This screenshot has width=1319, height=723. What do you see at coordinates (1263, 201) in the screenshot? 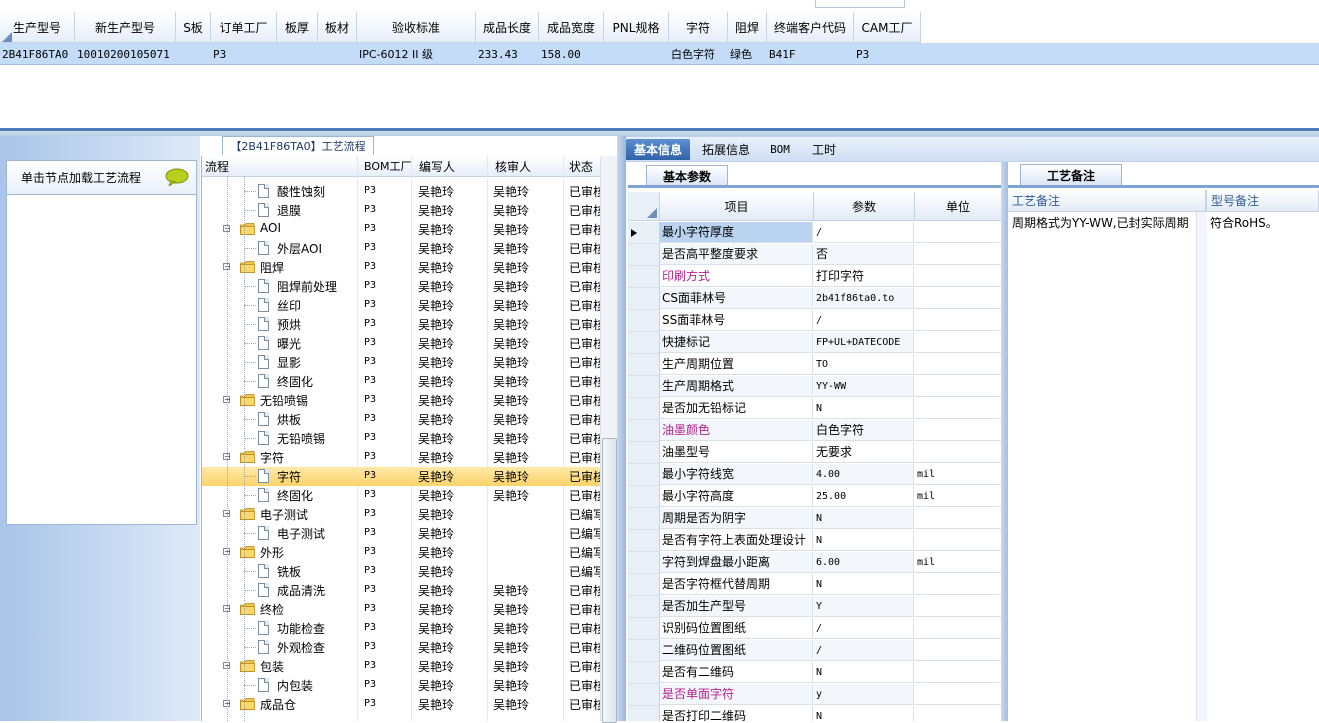
I see `notes-header-model: 型号备注` at bounding box center [1263, 201].